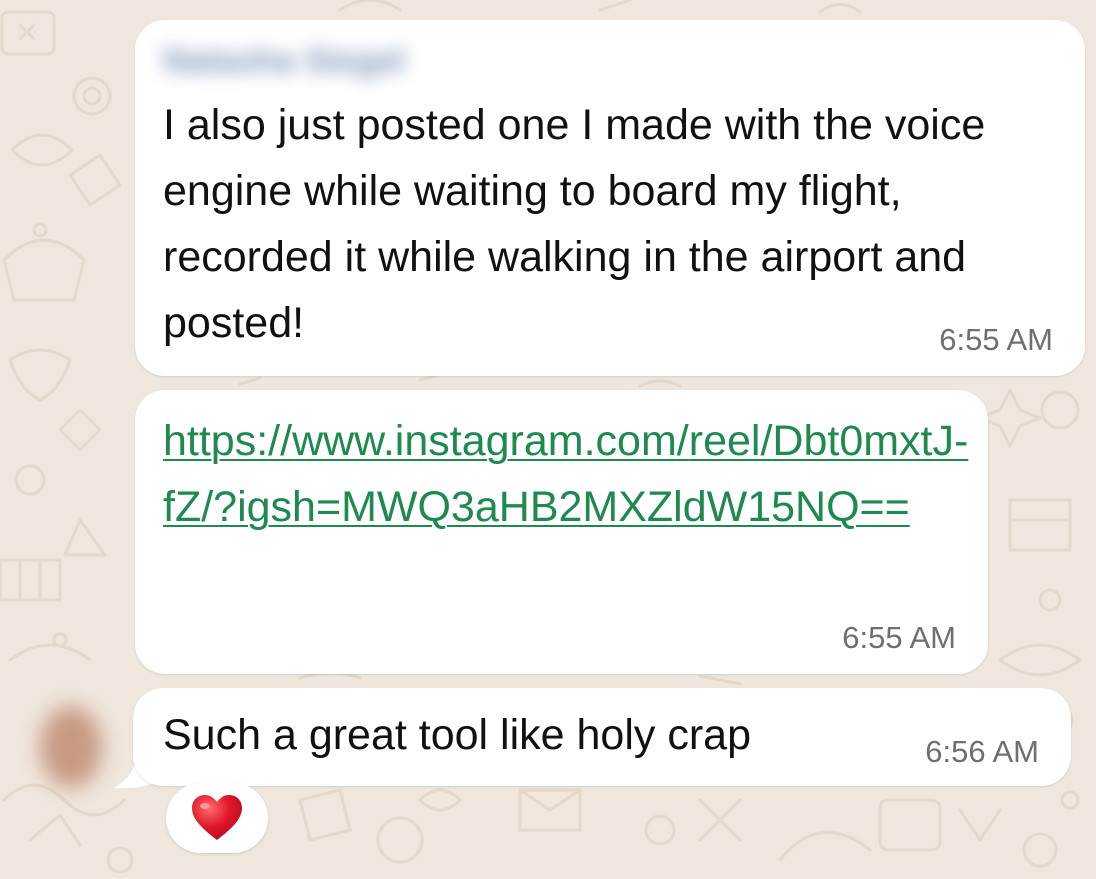 This screenshot has width=1096, height=879. What do you see at coordinates (284, 61) in the screenshot?
I see `sender-name: Natasha Siegel` at bounding box center [284, 61].